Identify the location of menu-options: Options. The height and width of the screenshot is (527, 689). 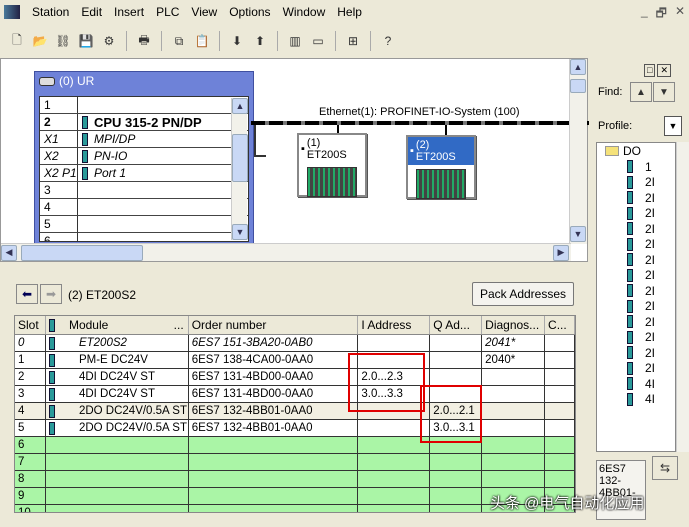
(249, 12).